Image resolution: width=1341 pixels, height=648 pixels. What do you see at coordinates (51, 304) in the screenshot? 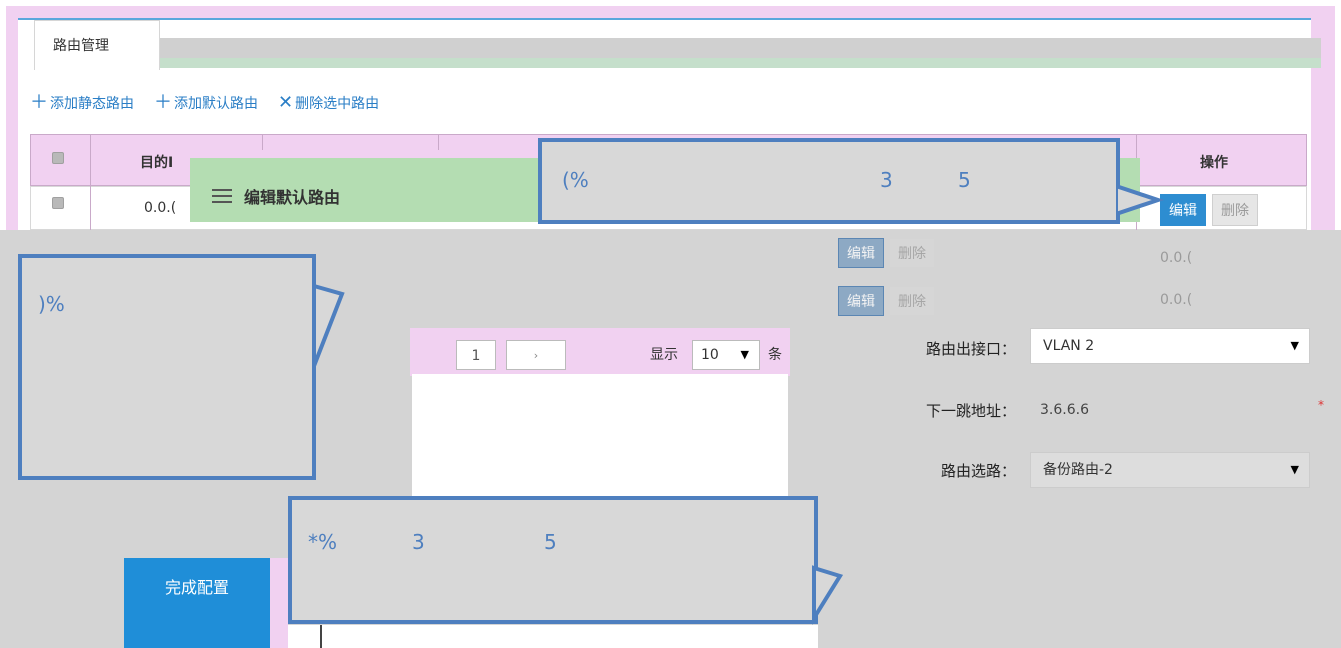
I see `callout-text: )%` at bounding box center [51, 304].